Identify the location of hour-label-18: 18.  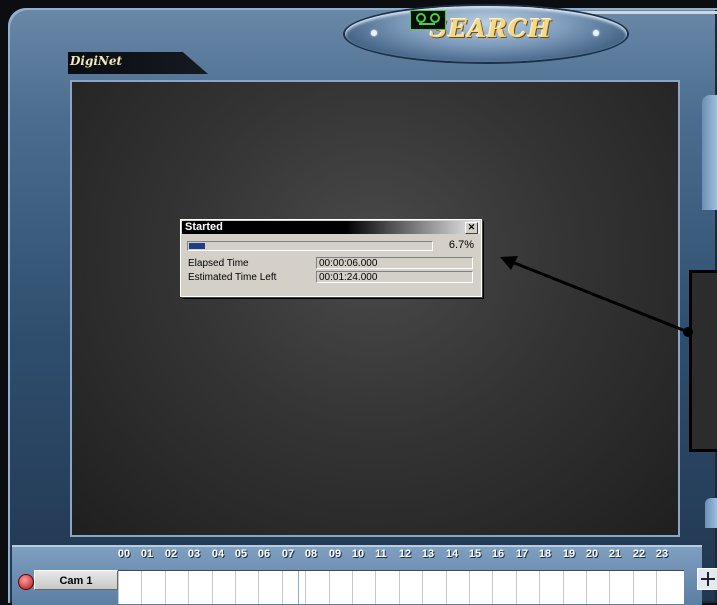
(545, 554).